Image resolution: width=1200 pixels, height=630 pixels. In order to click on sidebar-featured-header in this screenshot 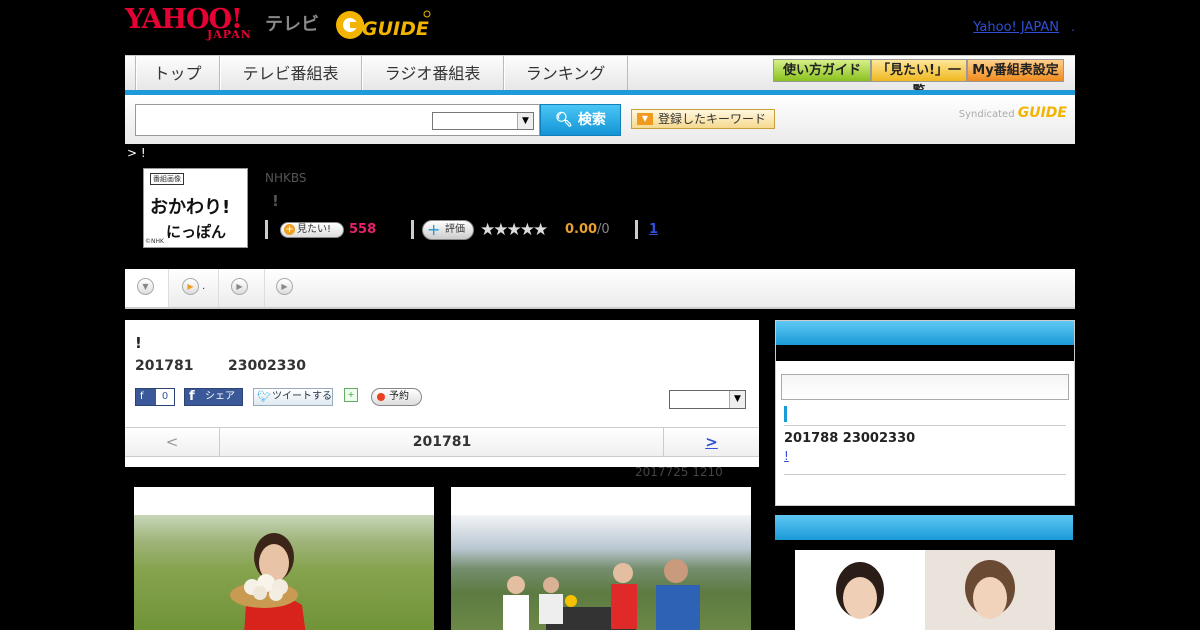, I will do `click(924, 527)`.